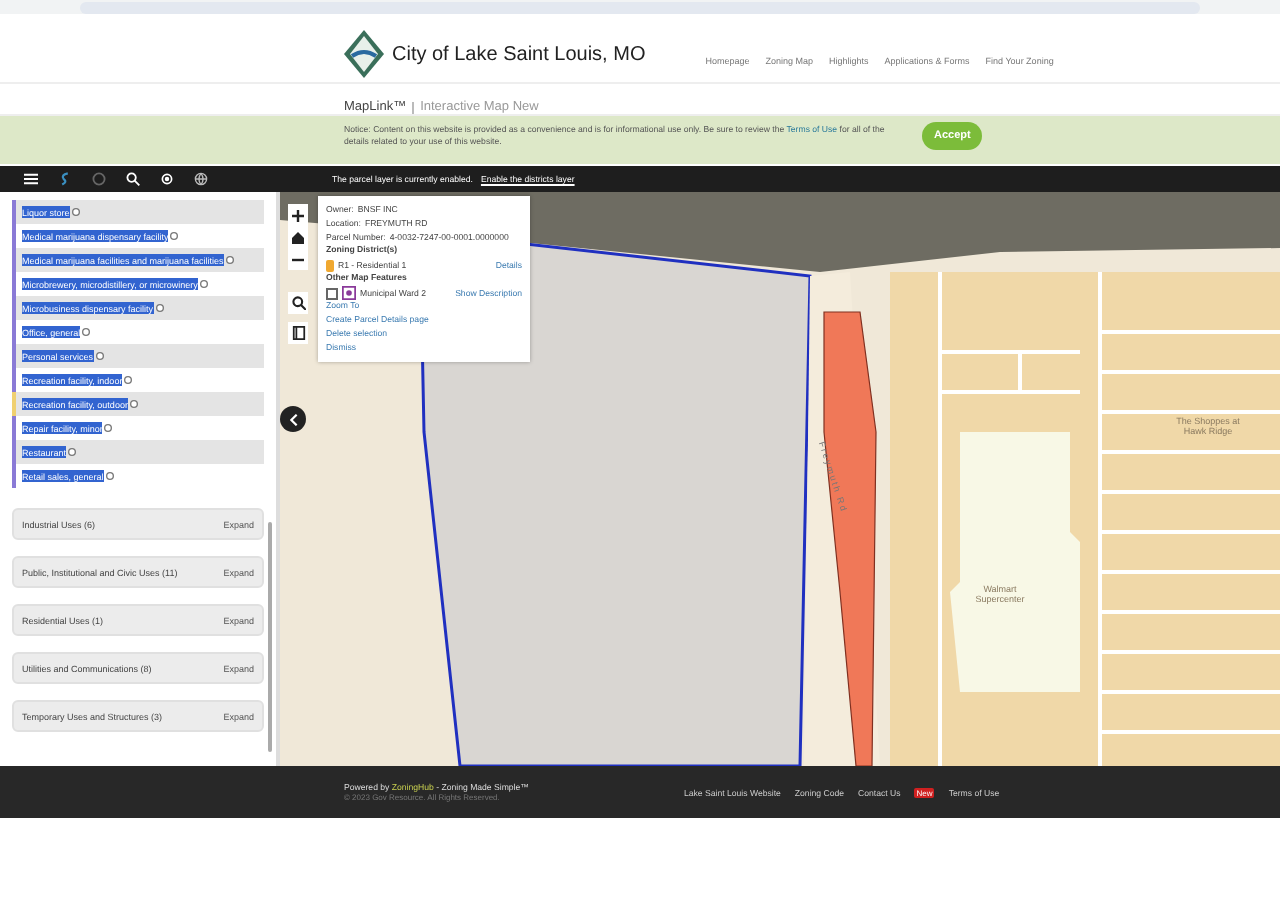 The image size is (1280, 920). I want to click on home-button, so click(298, 237).